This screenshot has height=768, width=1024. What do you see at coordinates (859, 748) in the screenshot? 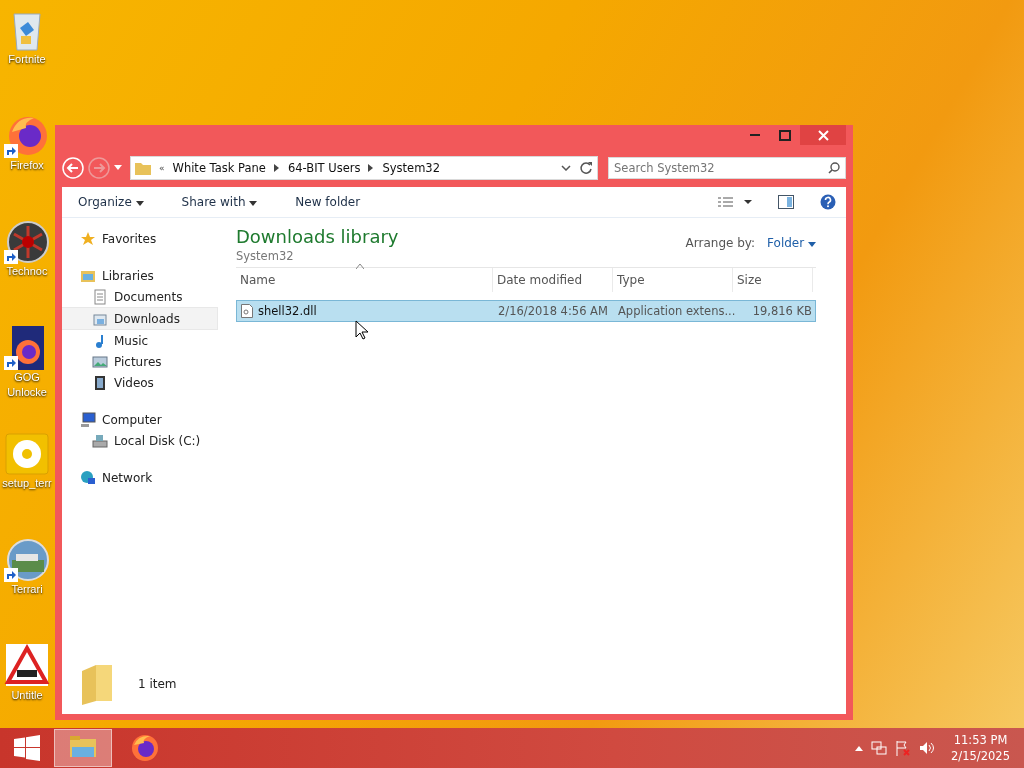
I see `caret-up-icon` at bounding box center [859, 748].